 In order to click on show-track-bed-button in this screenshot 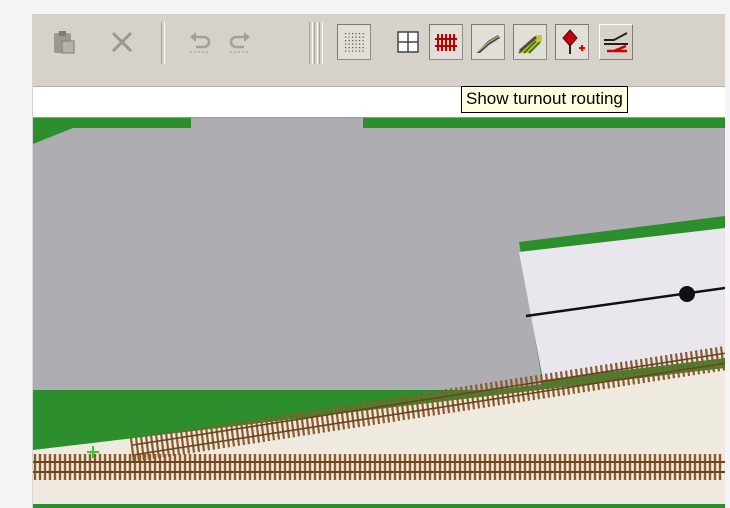, I will do `click(488, 42)`.